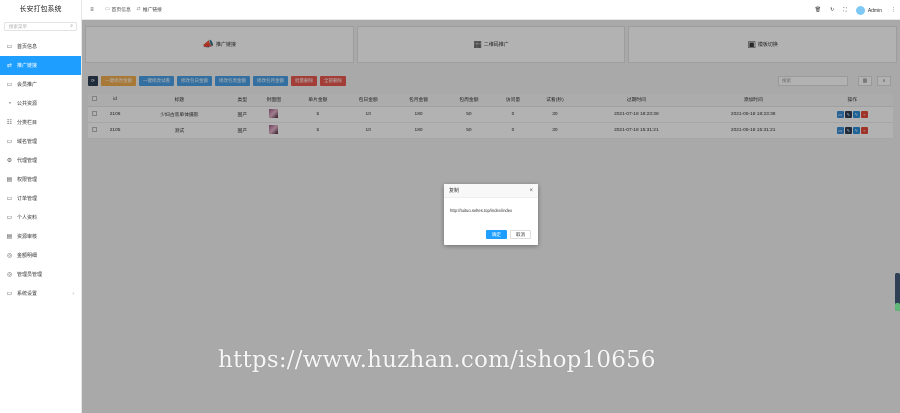  I want to click on sidebar-item-label: 系统设置, so click(27, 294).